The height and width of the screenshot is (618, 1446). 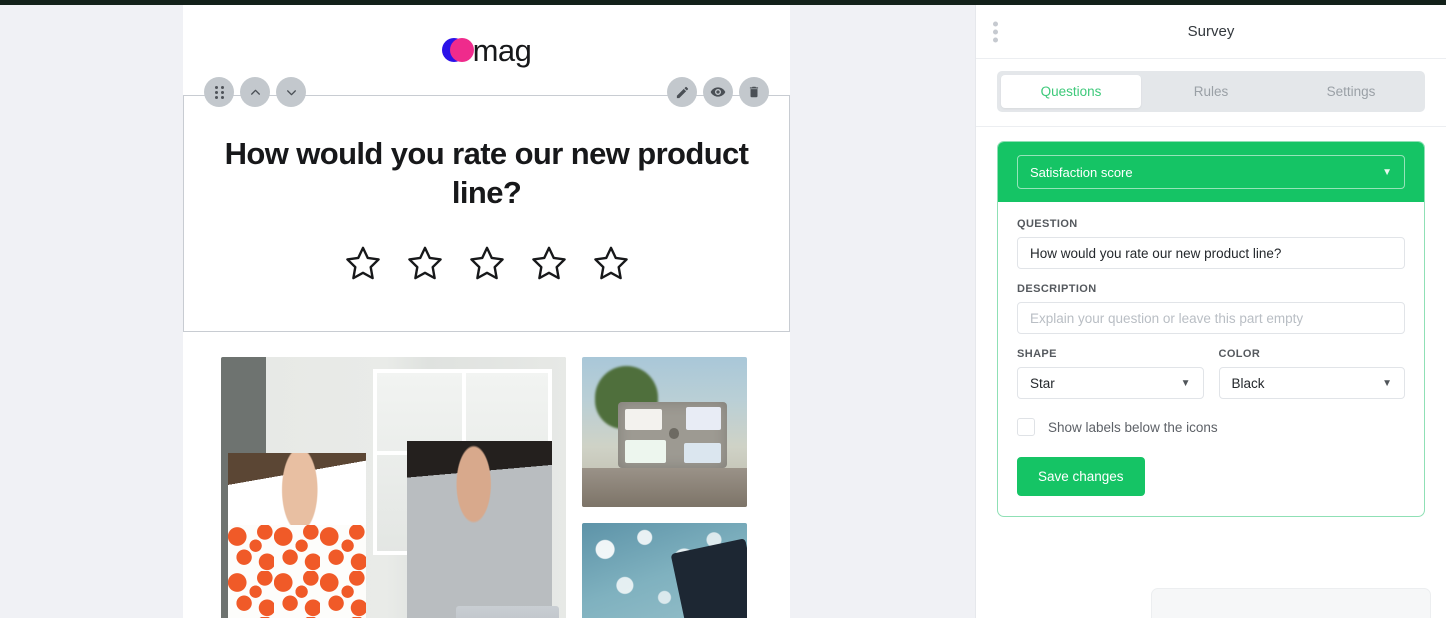 I want to click on brand-logo: mag, so click(x=486, y=50).